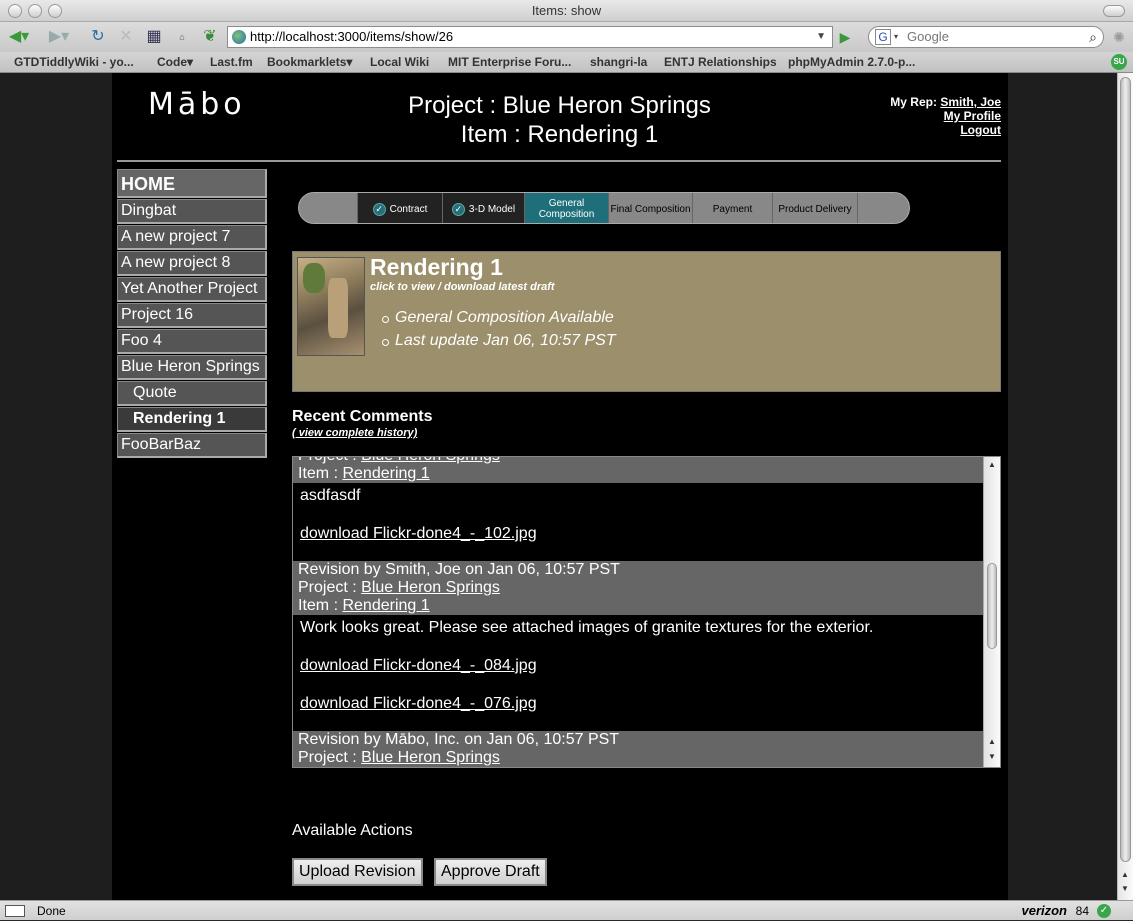  What do you see at coordinates (638, 666) in the screenshot?
I see `download-link: download Flickr-done4_-_084.jpg` at bounding box center [638, 666].